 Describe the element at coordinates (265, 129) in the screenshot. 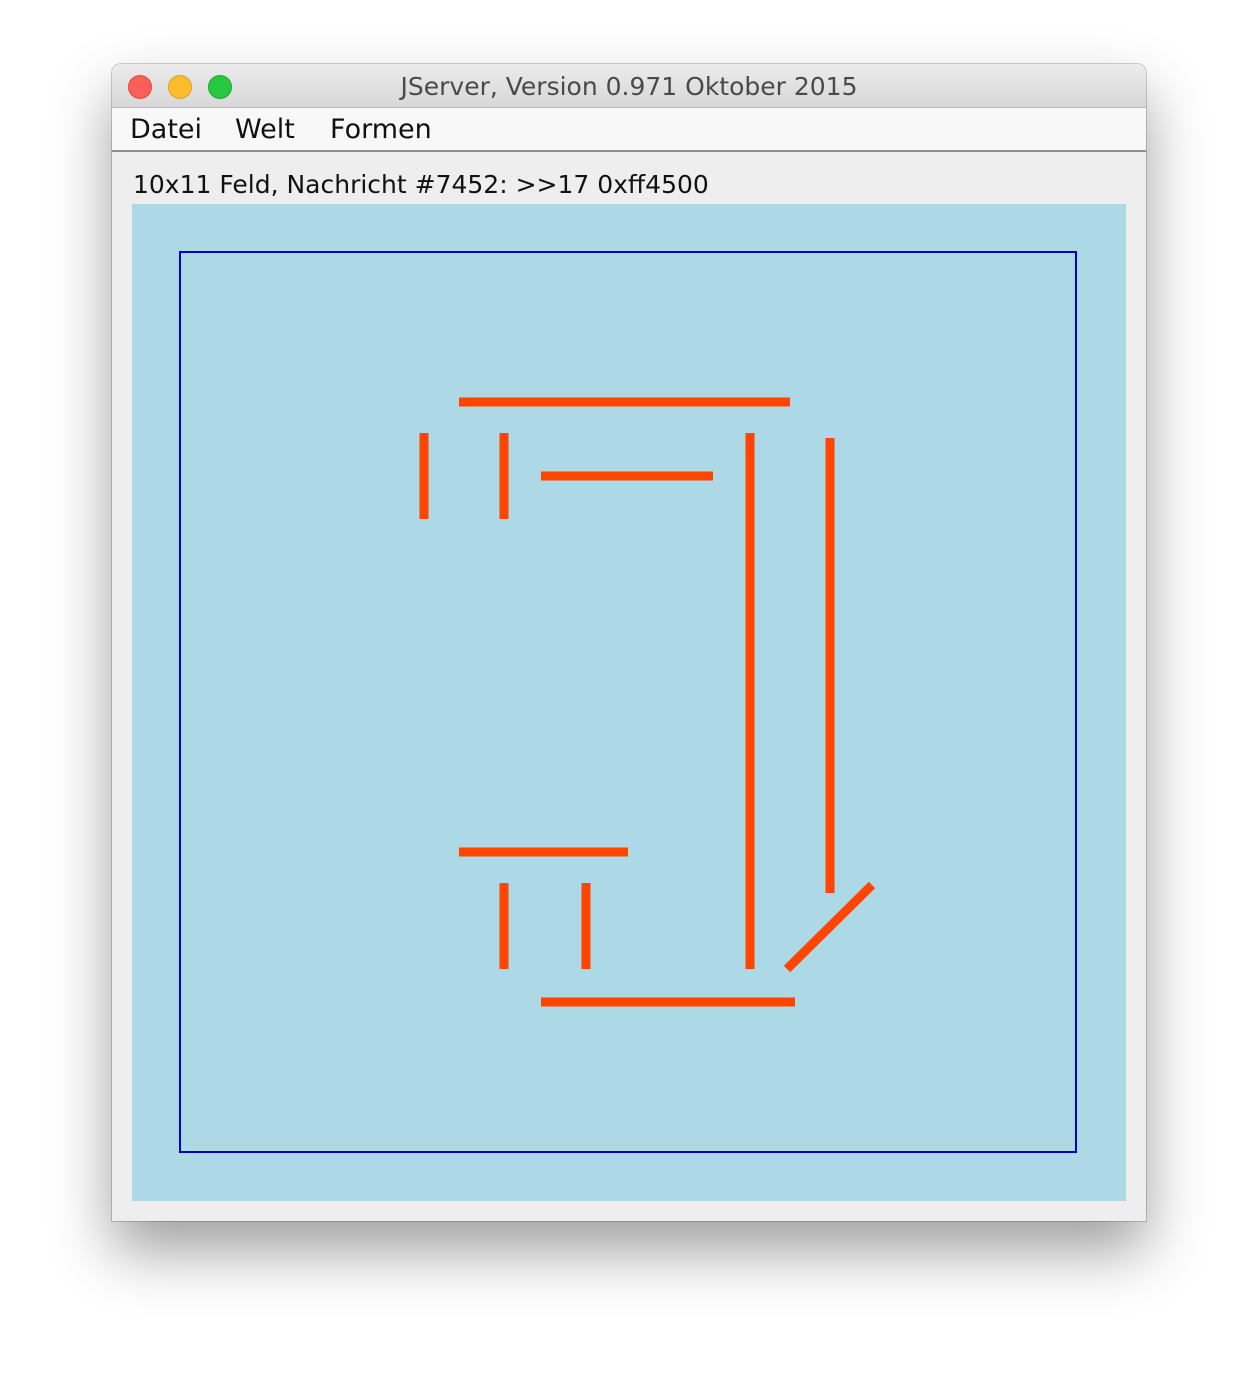

I see `menu-welt: Welt` at that location.